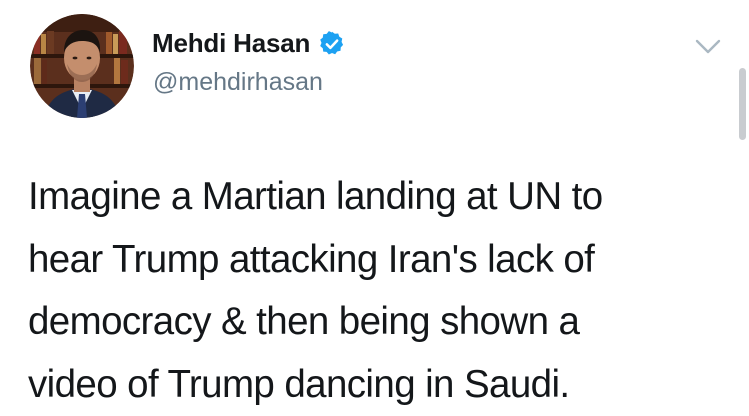 This screenshot has width=749, height=416. I want to click on avatar, so click(82, 66).